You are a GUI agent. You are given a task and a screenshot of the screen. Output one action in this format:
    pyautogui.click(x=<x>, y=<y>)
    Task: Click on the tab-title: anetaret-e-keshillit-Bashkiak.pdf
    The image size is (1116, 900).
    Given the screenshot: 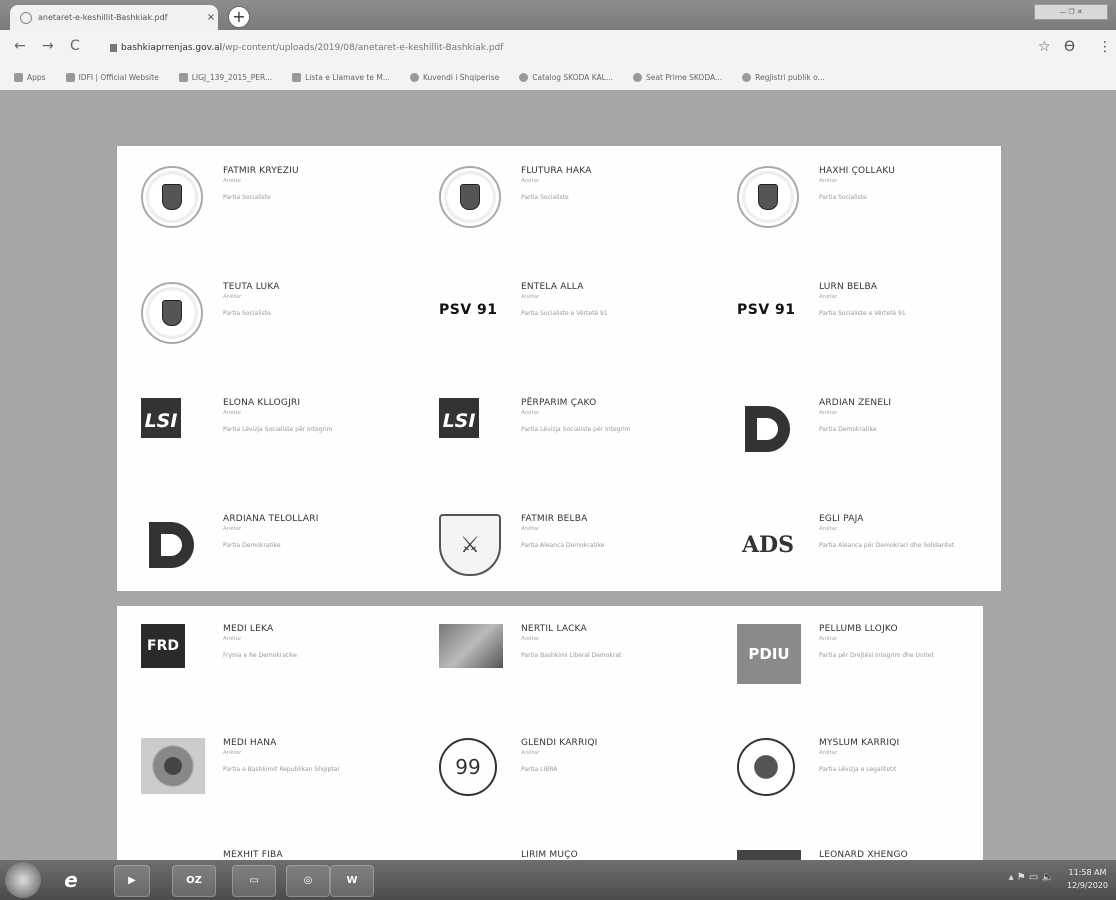 What is the action you would take?
    pyautogui.click(x=103, y=17)
    